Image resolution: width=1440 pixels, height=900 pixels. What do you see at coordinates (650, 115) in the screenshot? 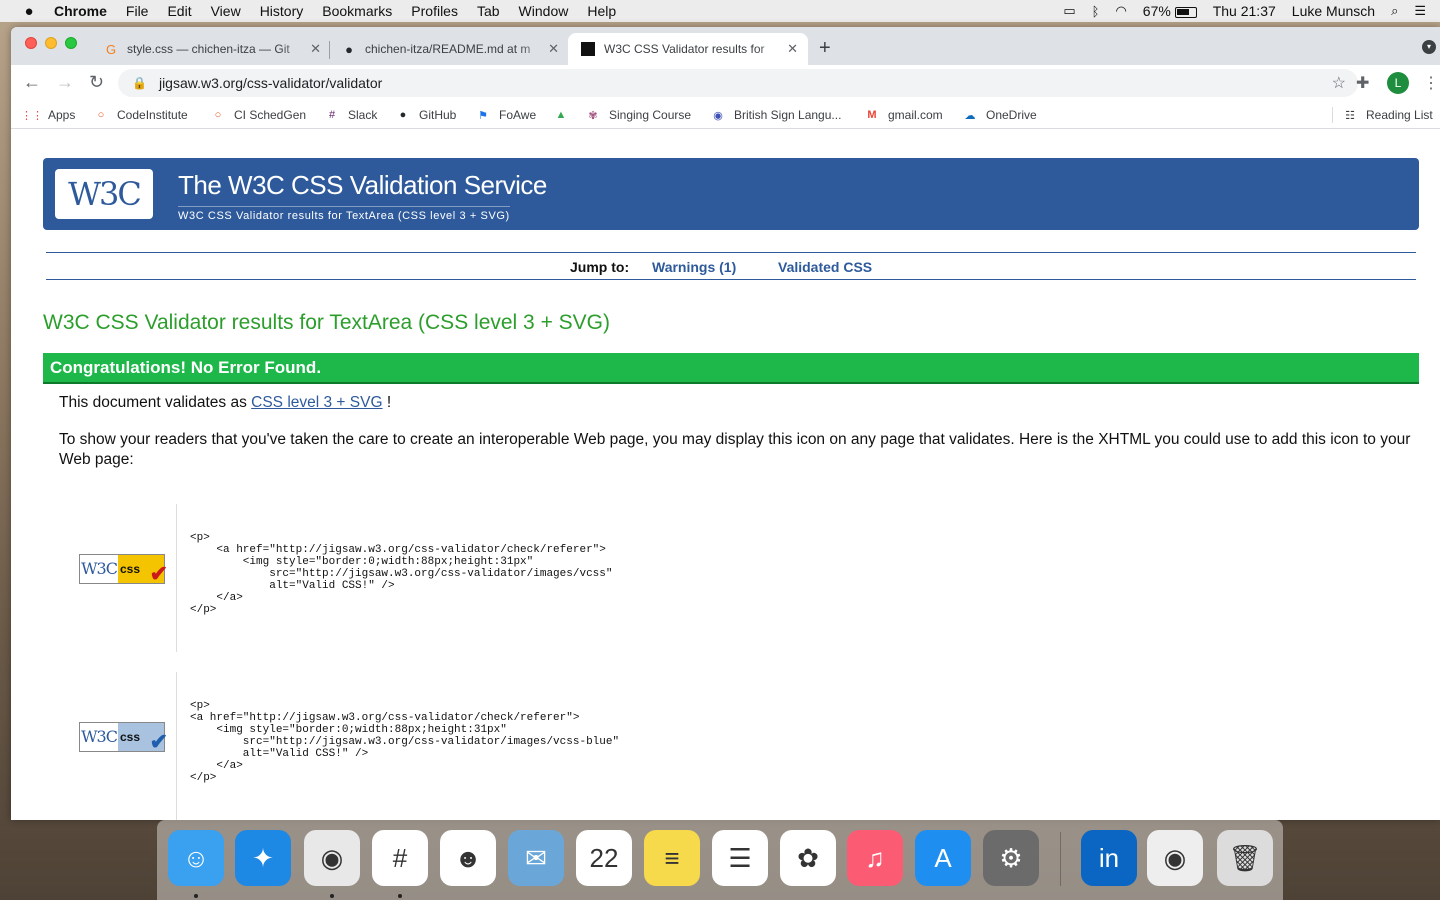
I see `bookmark-label: Singing Course` at bounding box center [650, 115].